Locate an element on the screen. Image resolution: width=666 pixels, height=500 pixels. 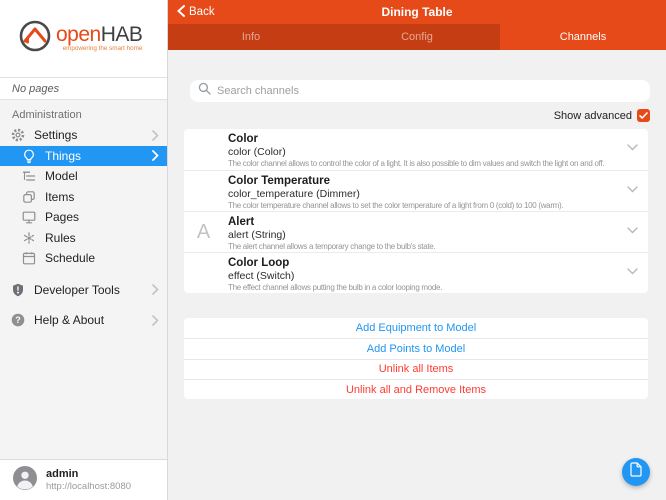
sidebar-item-things: Things is located at coordinates (83, 155).